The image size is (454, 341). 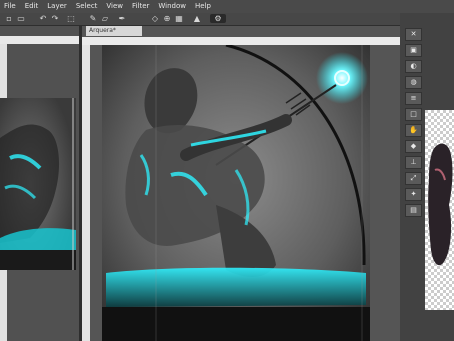 What do you see at coordinates (241, 41) in the screenshot?
I see `main-ruler-top` at bounding box center [241, 41].